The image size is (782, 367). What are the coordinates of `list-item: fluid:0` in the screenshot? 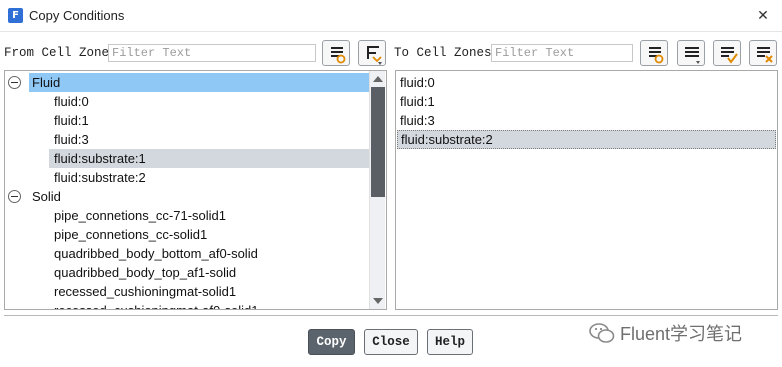 It's located at (586, 82).